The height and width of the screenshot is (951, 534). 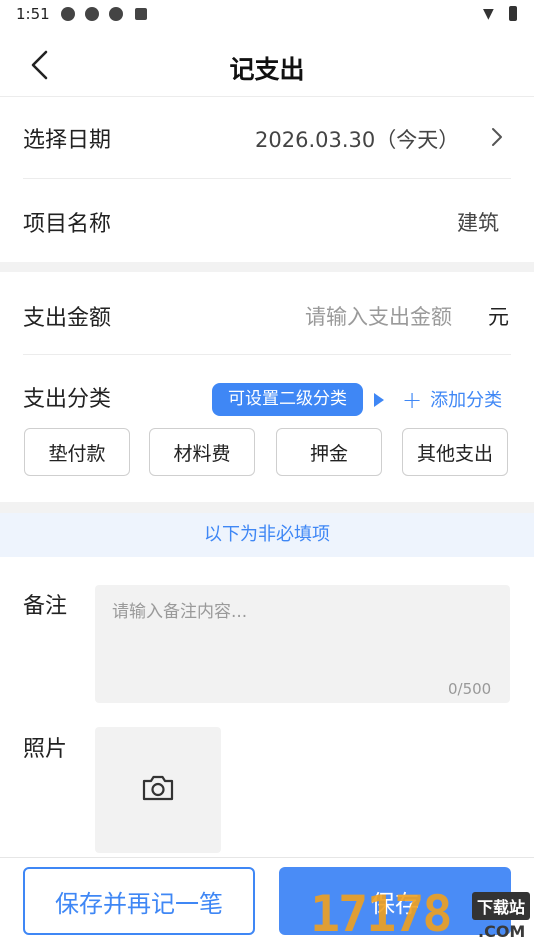 What do you see at coordinates (497, 139) in the screenshot?
I see `chevron-right-icon` at bounding box center [497, 139].